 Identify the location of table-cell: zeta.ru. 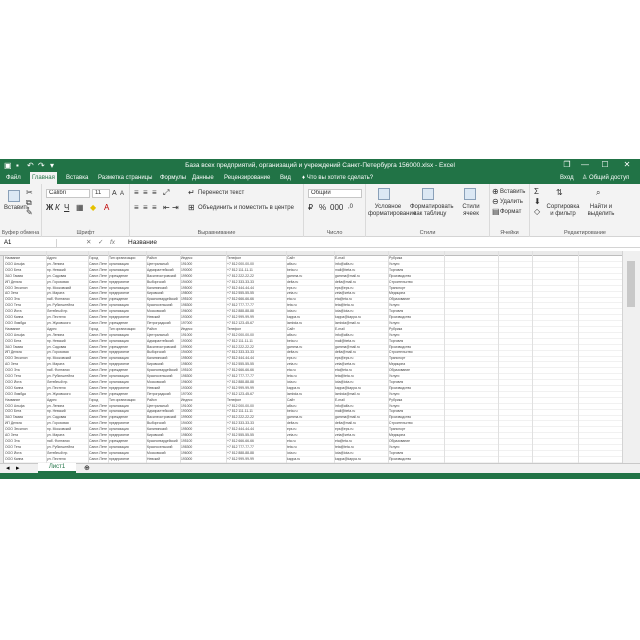
(310, 435).